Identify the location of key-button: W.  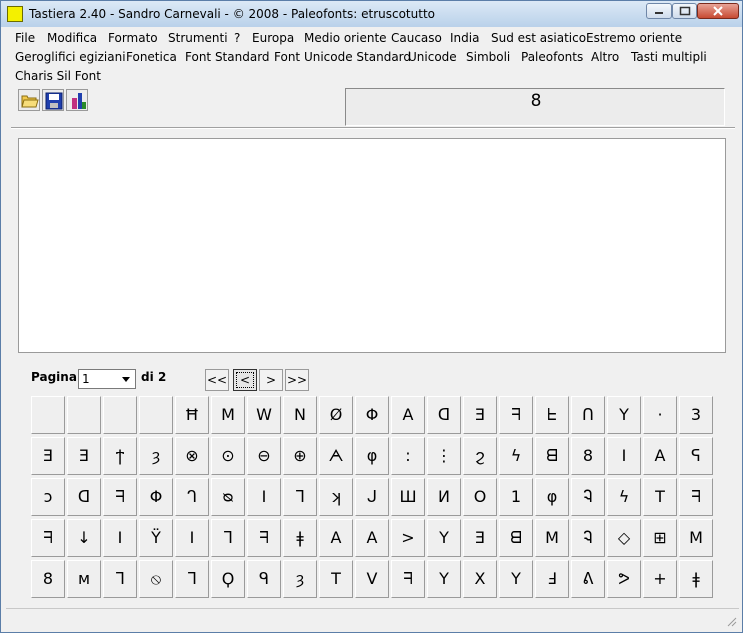
(264, 415).